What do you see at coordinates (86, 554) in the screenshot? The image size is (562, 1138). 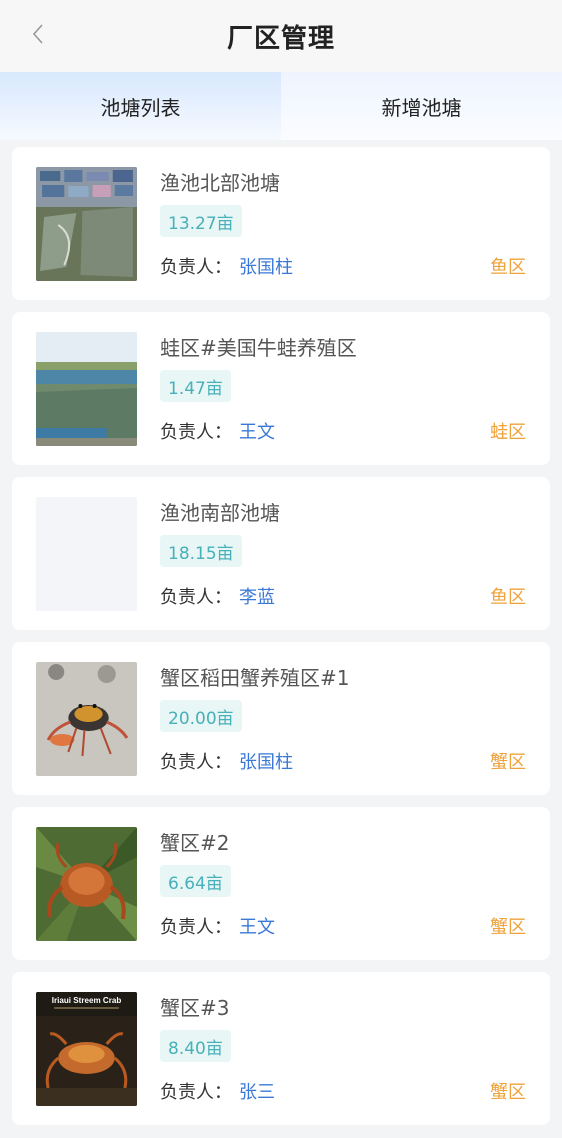 I see `pond-thumbnail-placeholder` at bounding box center [86, 554].